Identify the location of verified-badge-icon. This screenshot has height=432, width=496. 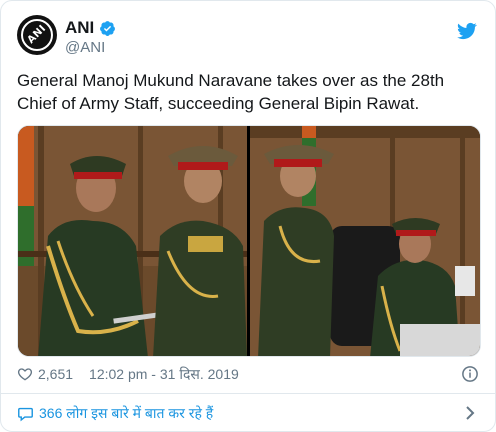
(108, 28).